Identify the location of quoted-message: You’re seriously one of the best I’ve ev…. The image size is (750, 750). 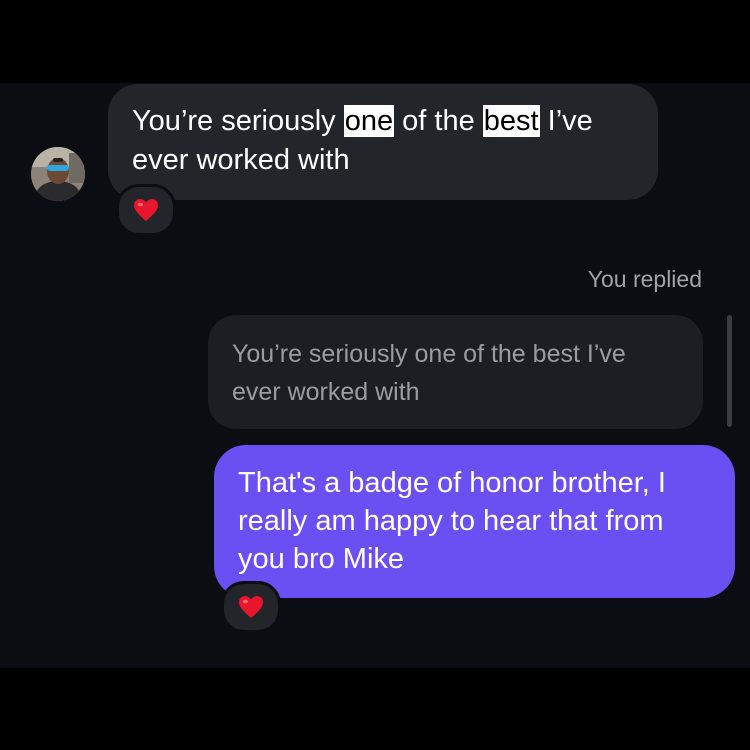
(455, 372).